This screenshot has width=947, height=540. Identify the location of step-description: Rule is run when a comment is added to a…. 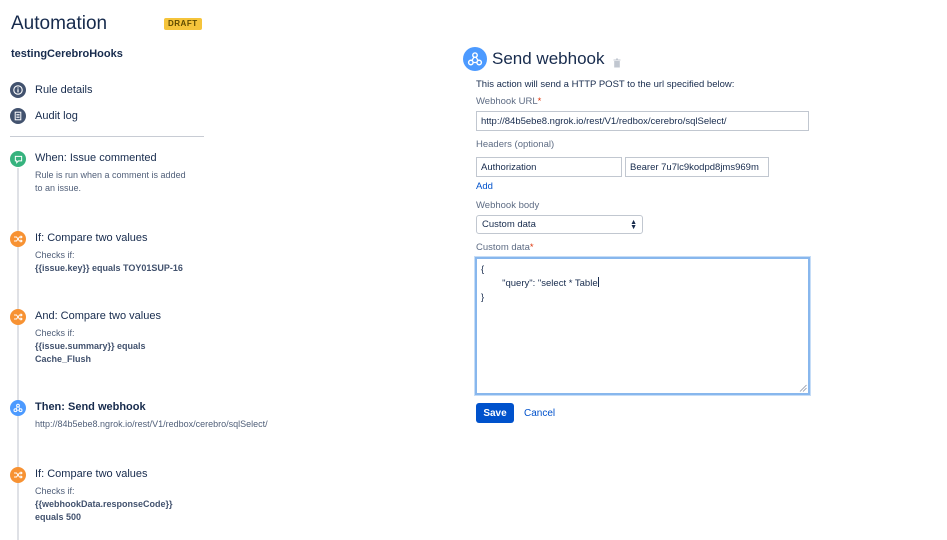
(110, 181).